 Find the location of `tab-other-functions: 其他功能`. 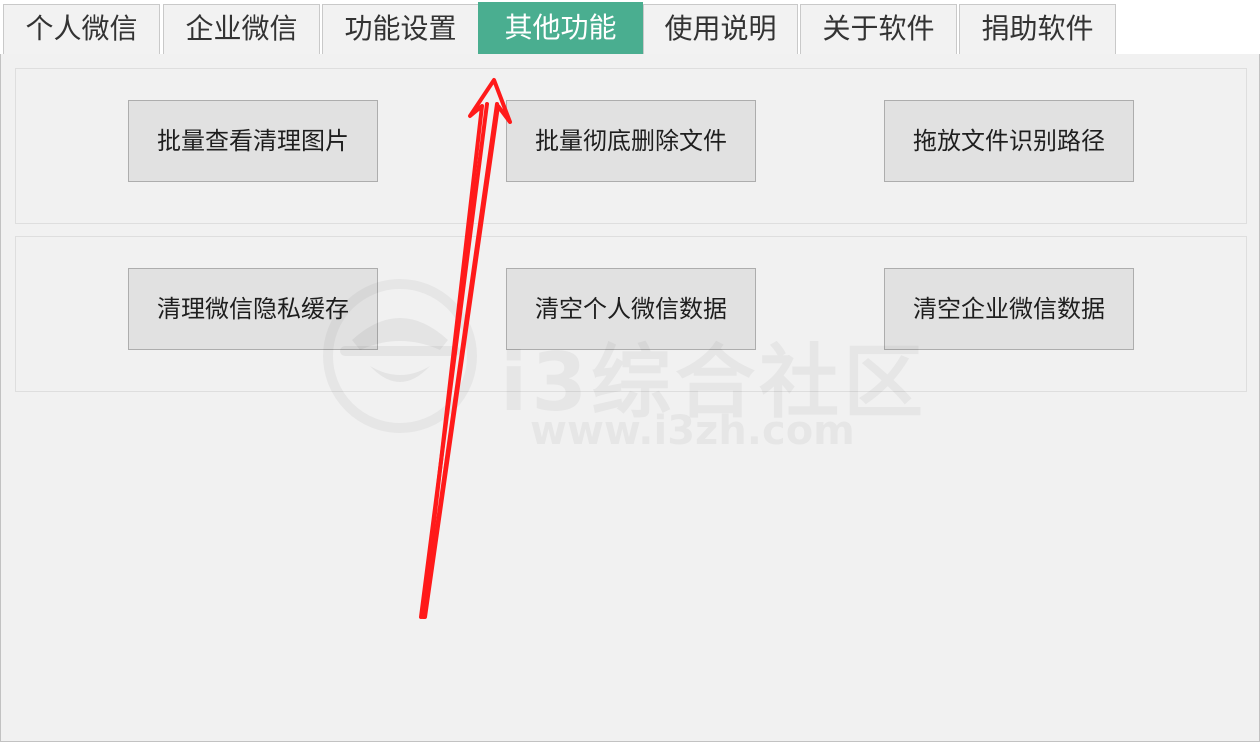

tab-other-functions: 其他功能 is located at coordinates (560, 28).